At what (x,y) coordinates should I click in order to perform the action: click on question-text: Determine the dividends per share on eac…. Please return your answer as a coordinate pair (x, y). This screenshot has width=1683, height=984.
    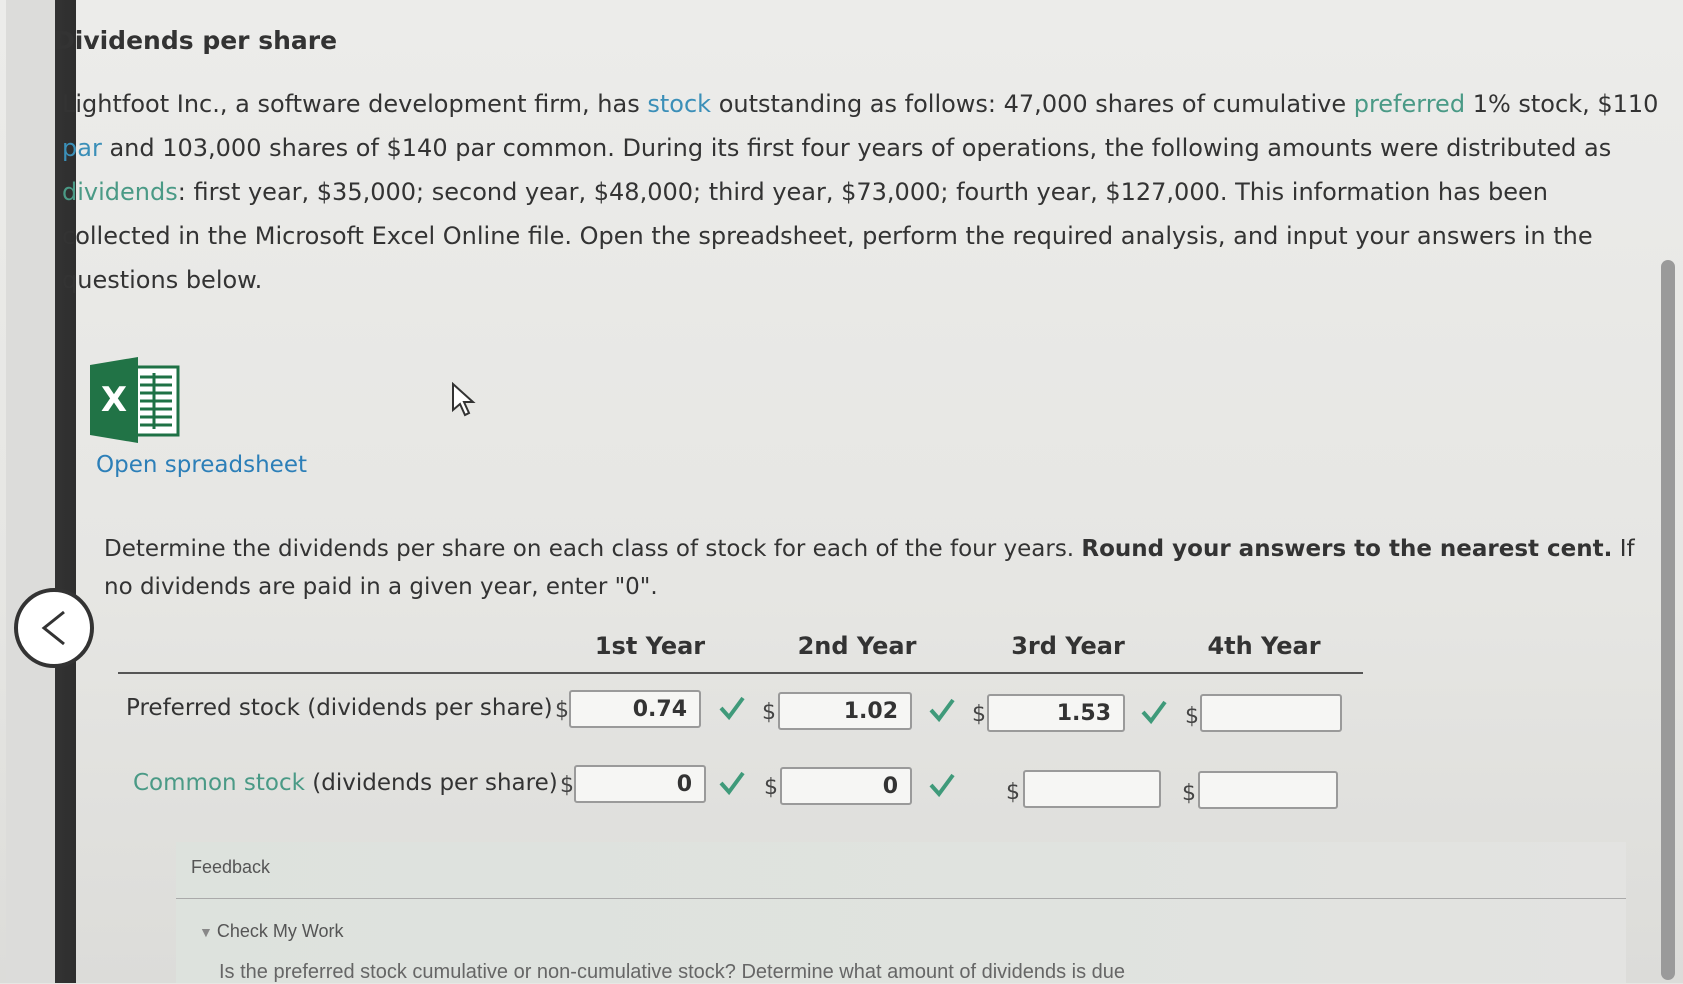
    Looking at the image, I should click on (884, 568).